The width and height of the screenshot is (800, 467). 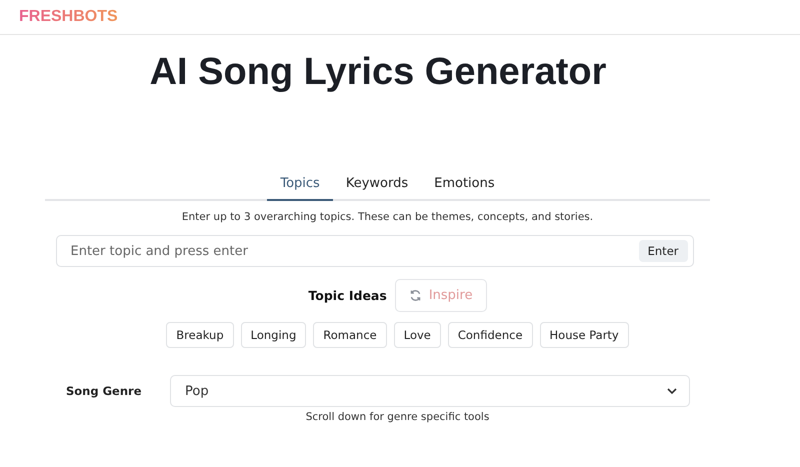 What do you see at coordinates (200, 335) in the screenshot?
I see `topic-chip: Breakup` at bounding box center [200, 335].